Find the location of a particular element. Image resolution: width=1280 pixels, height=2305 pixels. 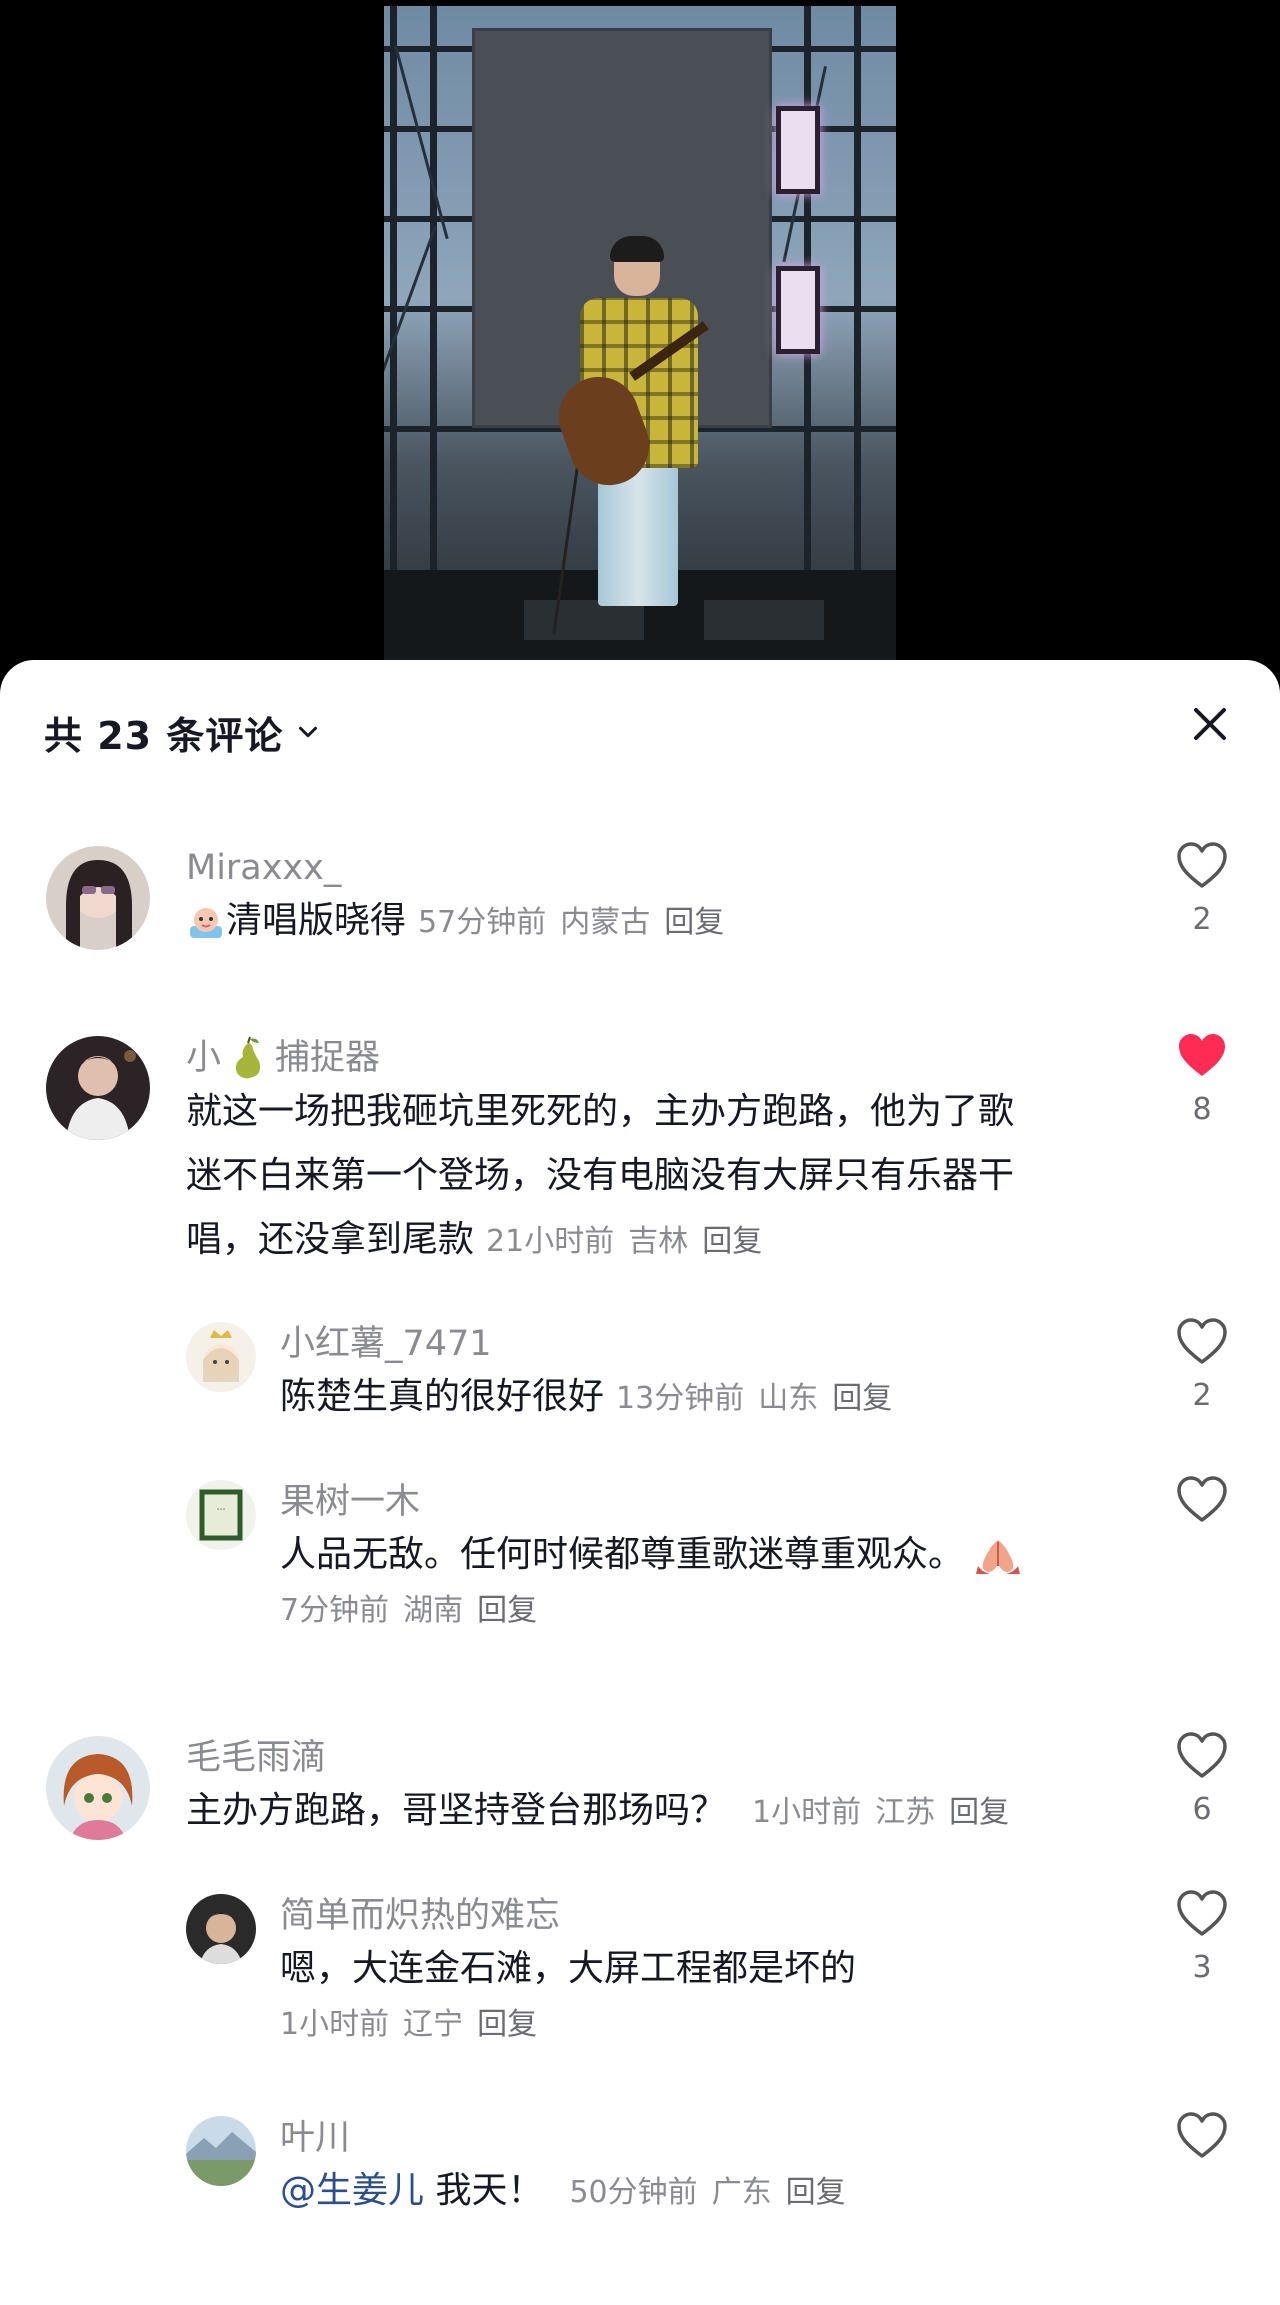

username: 果树一木 is located at coordinates (705, 1502).